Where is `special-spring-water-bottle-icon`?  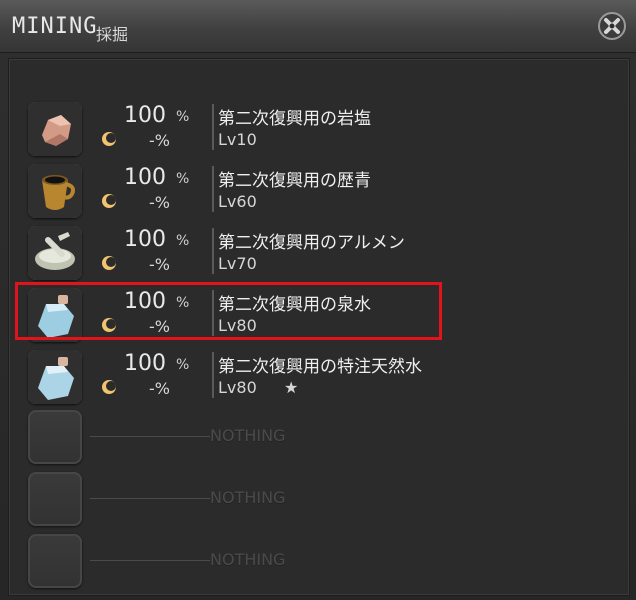
special-spring-water-bottle-icon is located at coordinates (55, 377).